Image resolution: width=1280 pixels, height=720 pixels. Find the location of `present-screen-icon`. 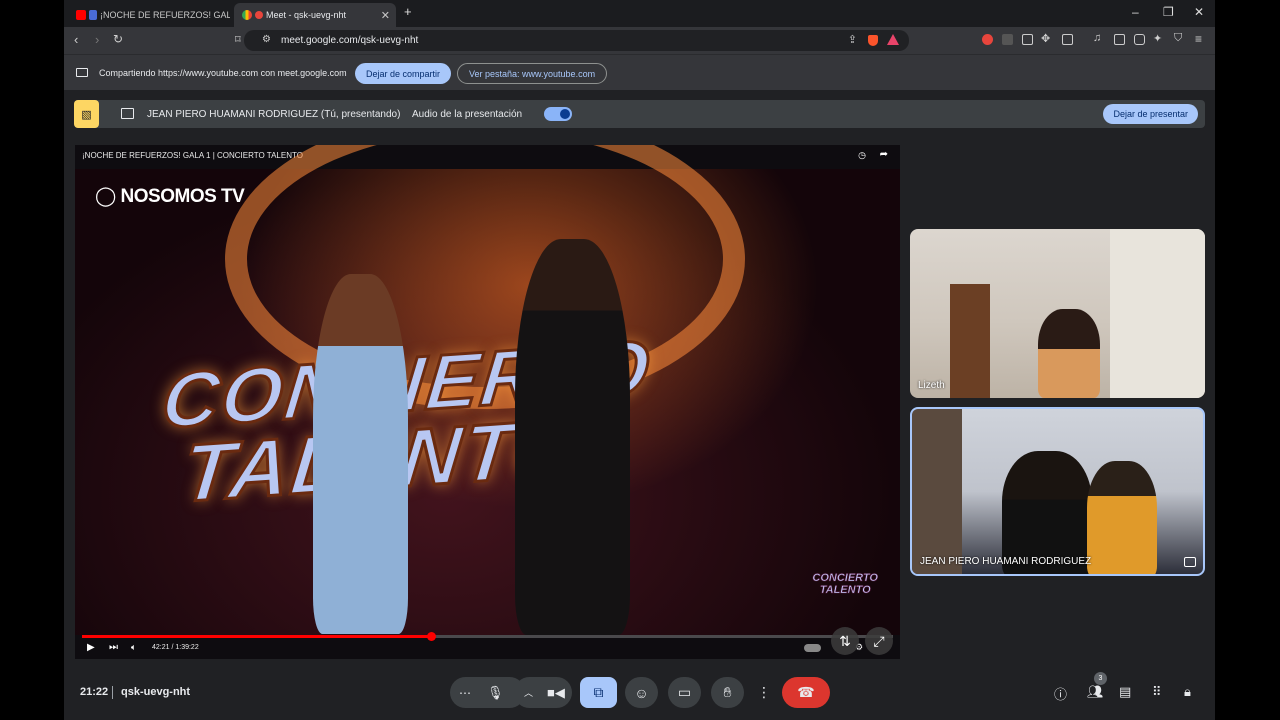

present-screen-icon is located at coordinates (127, 113).